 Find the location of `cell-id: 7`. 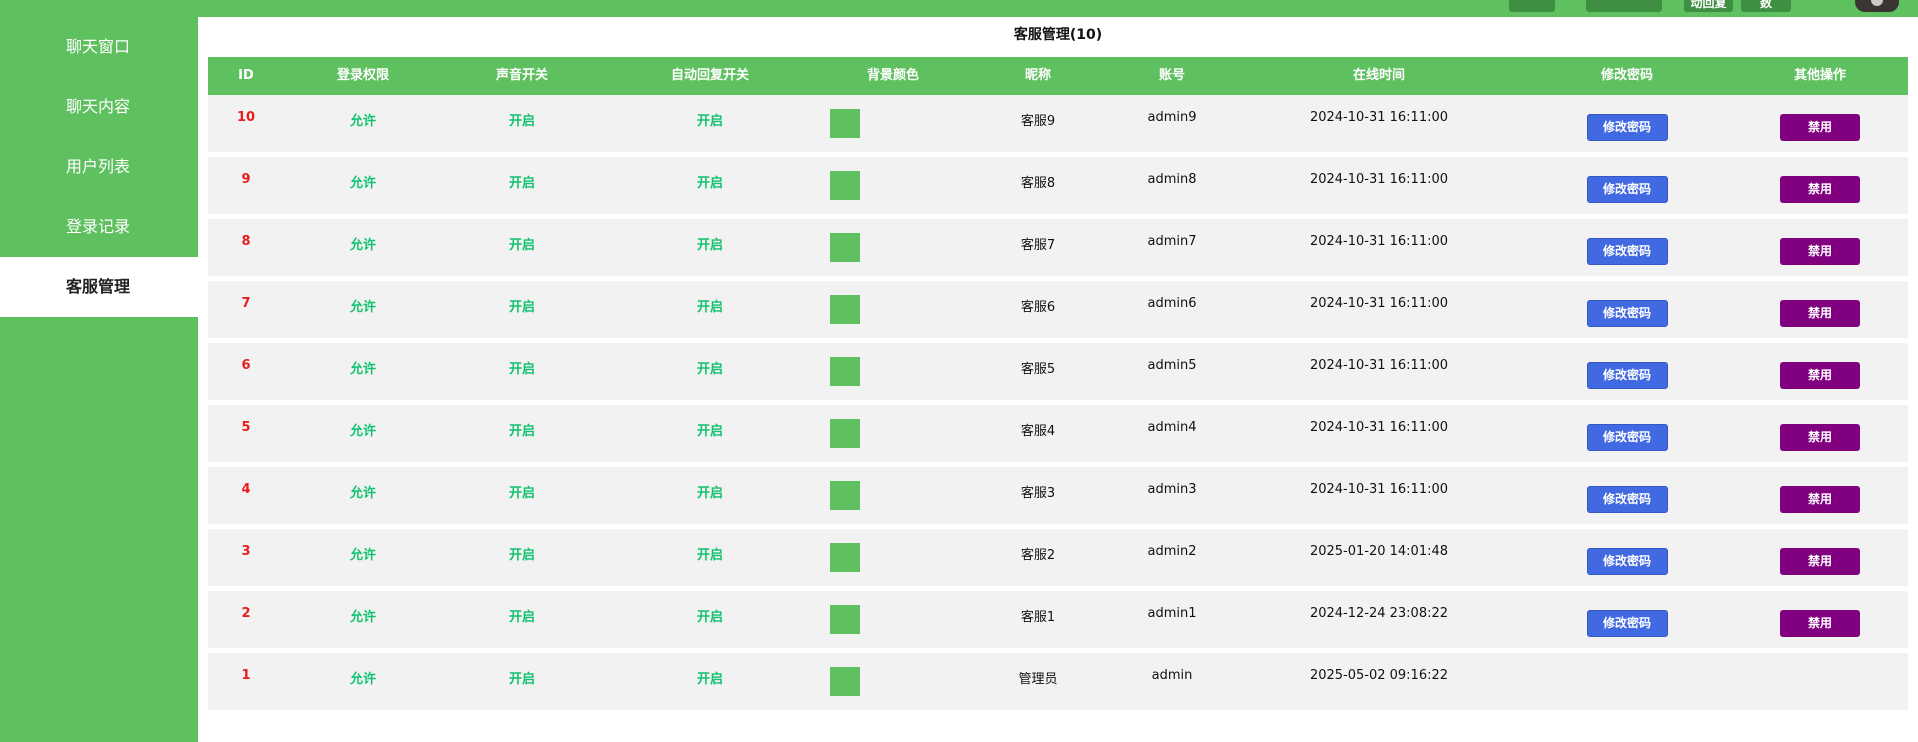

cell-id: 7 is located at coordinates (246, 303).